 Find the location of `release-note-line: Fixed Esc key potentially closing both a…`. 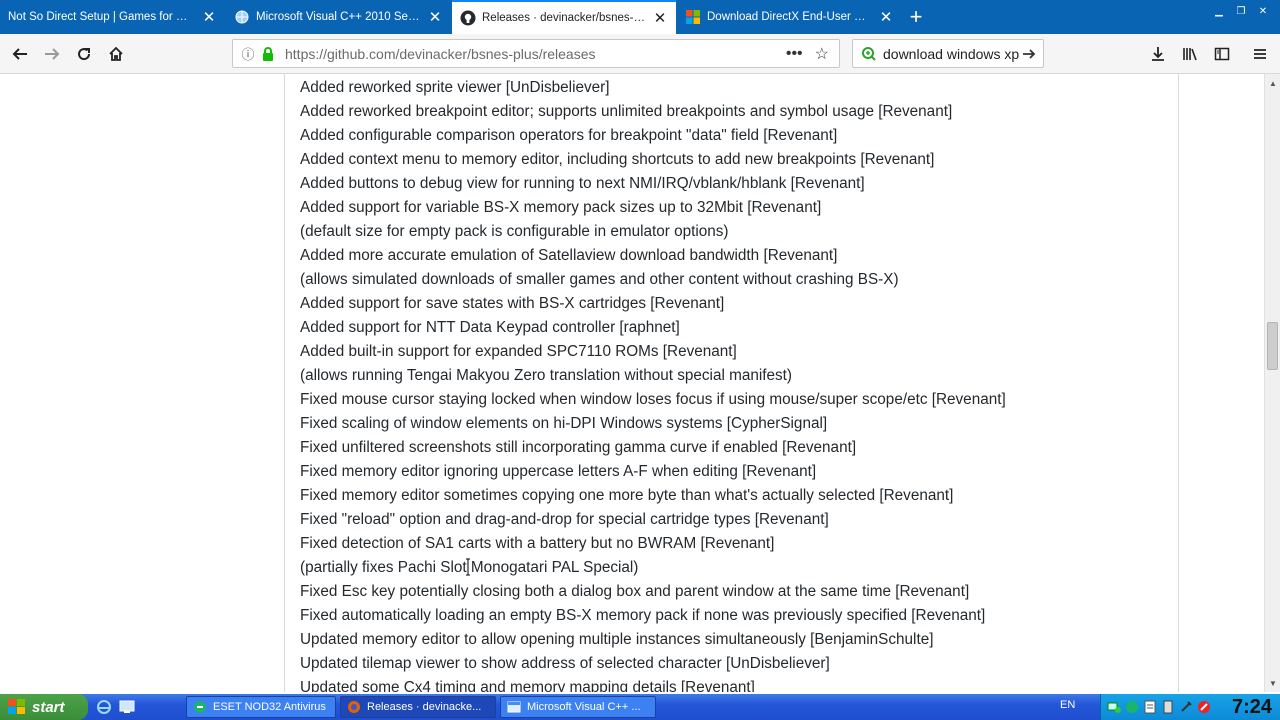

release-note-line: Fixed Esc key potentially closing both a… is located at coordinates (635, 591).